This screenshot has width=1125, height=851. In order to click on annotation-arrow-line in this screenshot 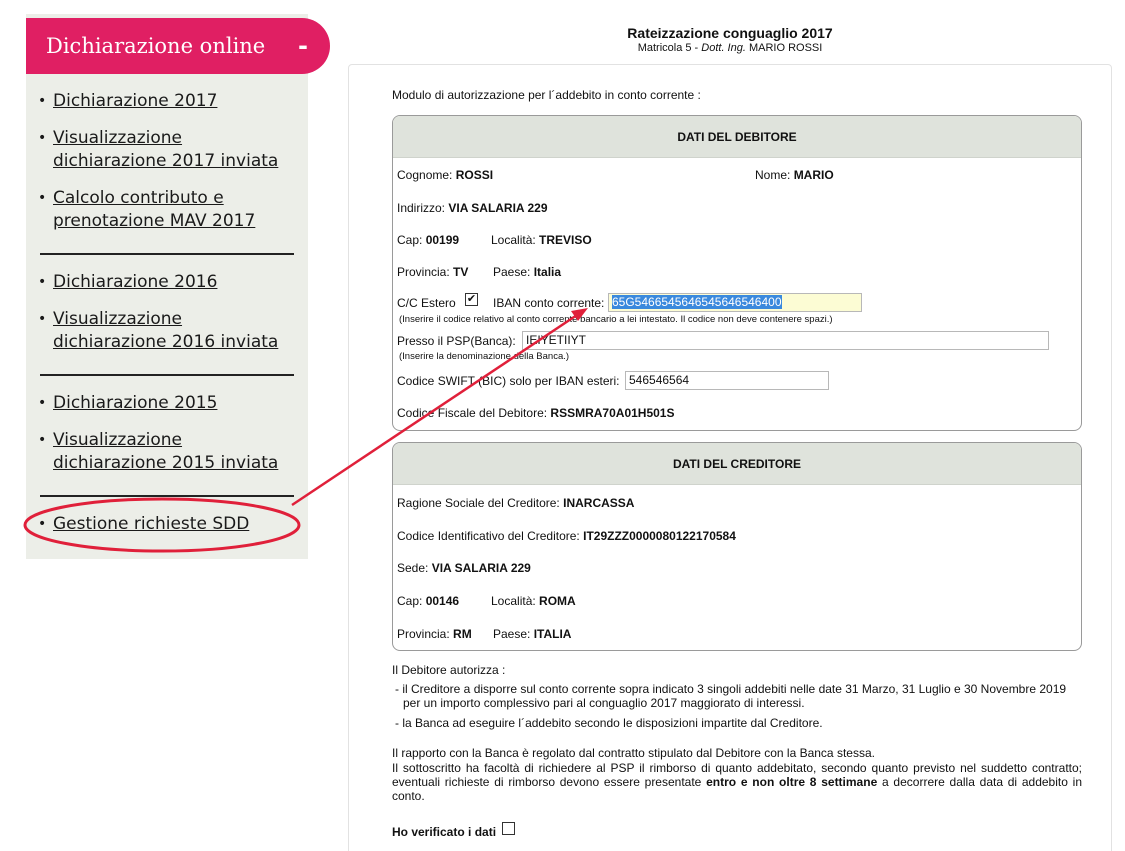, I will do `click(434, 410)`.